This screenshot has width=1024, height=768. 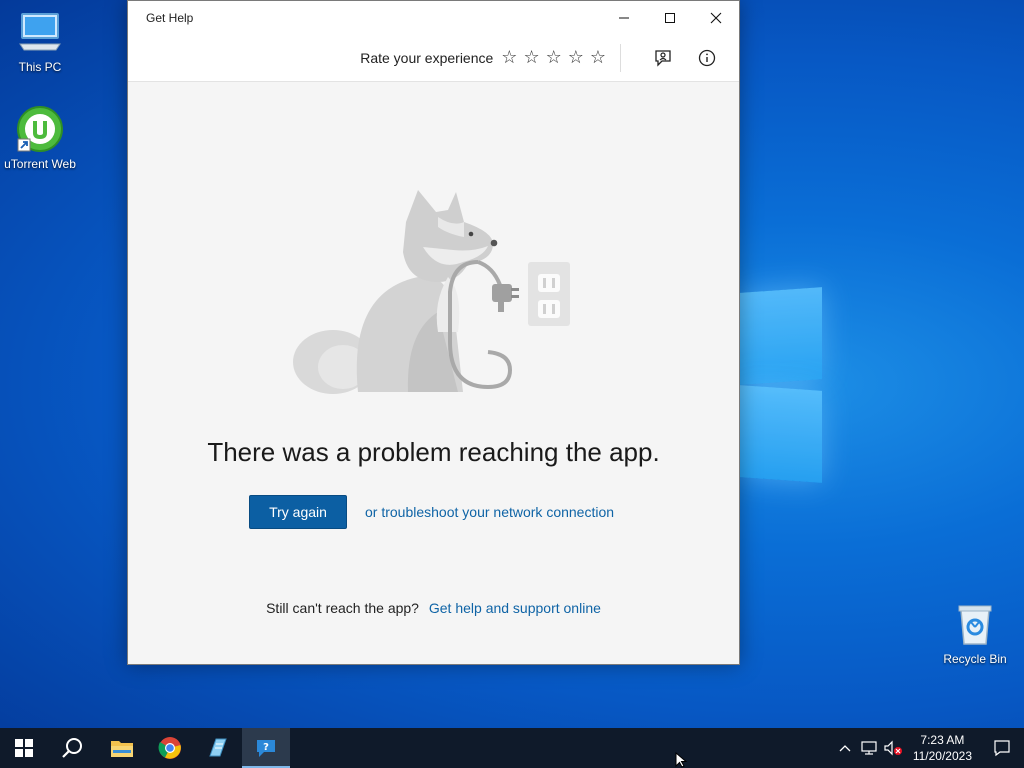 I want to click on rating-stars: ☆ ☆ ☆ ☆ ☆, so click(x=553, y=58).